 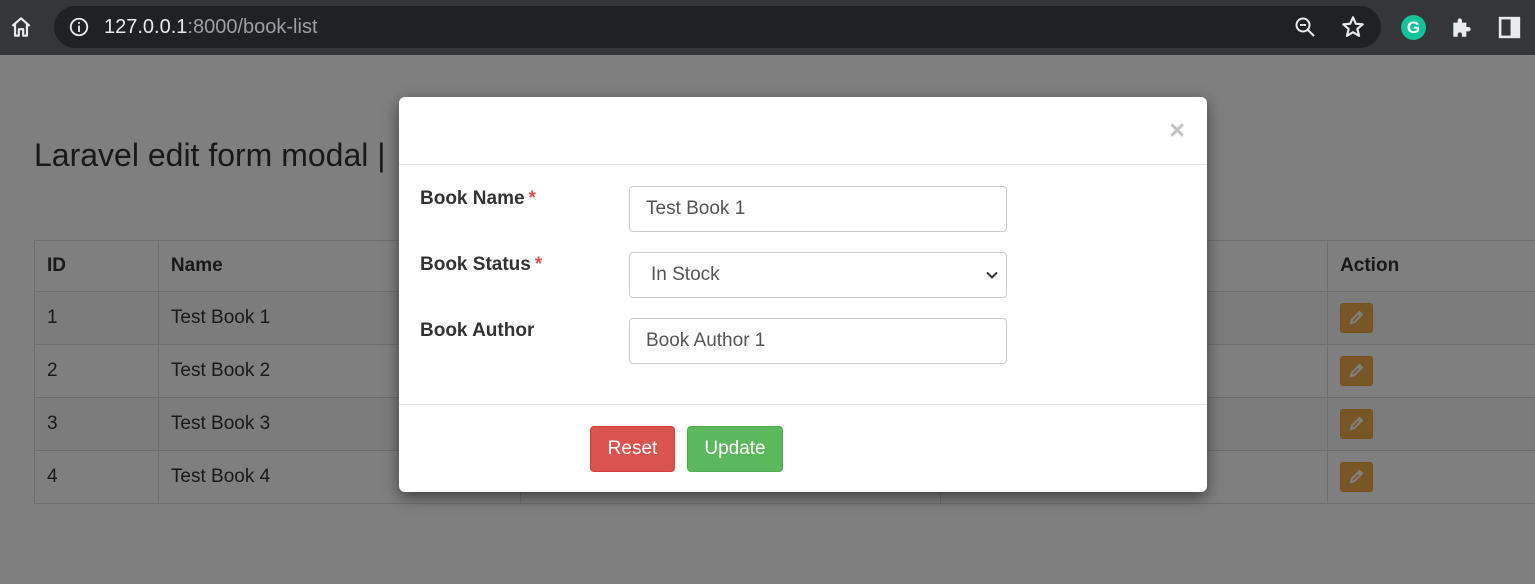 What do you see at coordinates (818, 341) in the screenshot?
I see `book-author-input: Book Author 1` at bounding box center [818, 341].